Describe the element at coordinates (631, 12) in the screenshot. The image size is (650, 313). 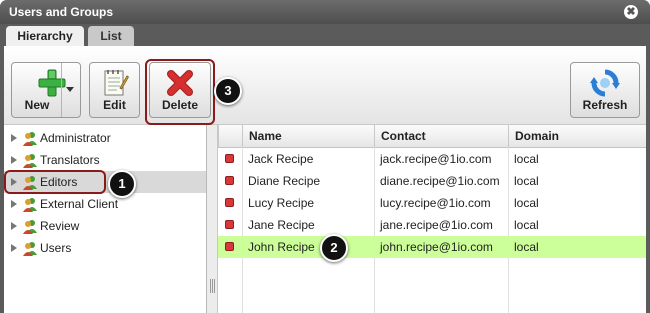
I see `close-icon: ✖` at that location.